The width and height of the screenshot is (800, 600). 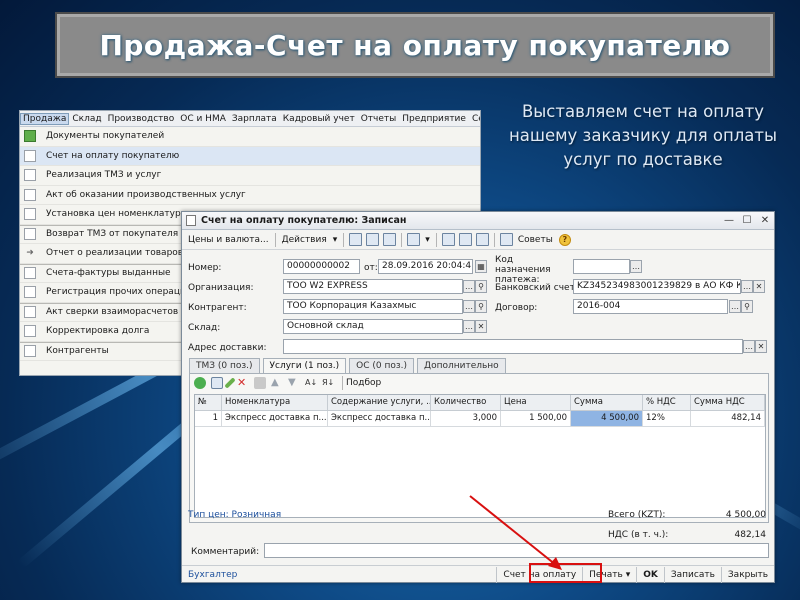 I want to click on pointer-arrow-icon, so click(x=515, y=532).